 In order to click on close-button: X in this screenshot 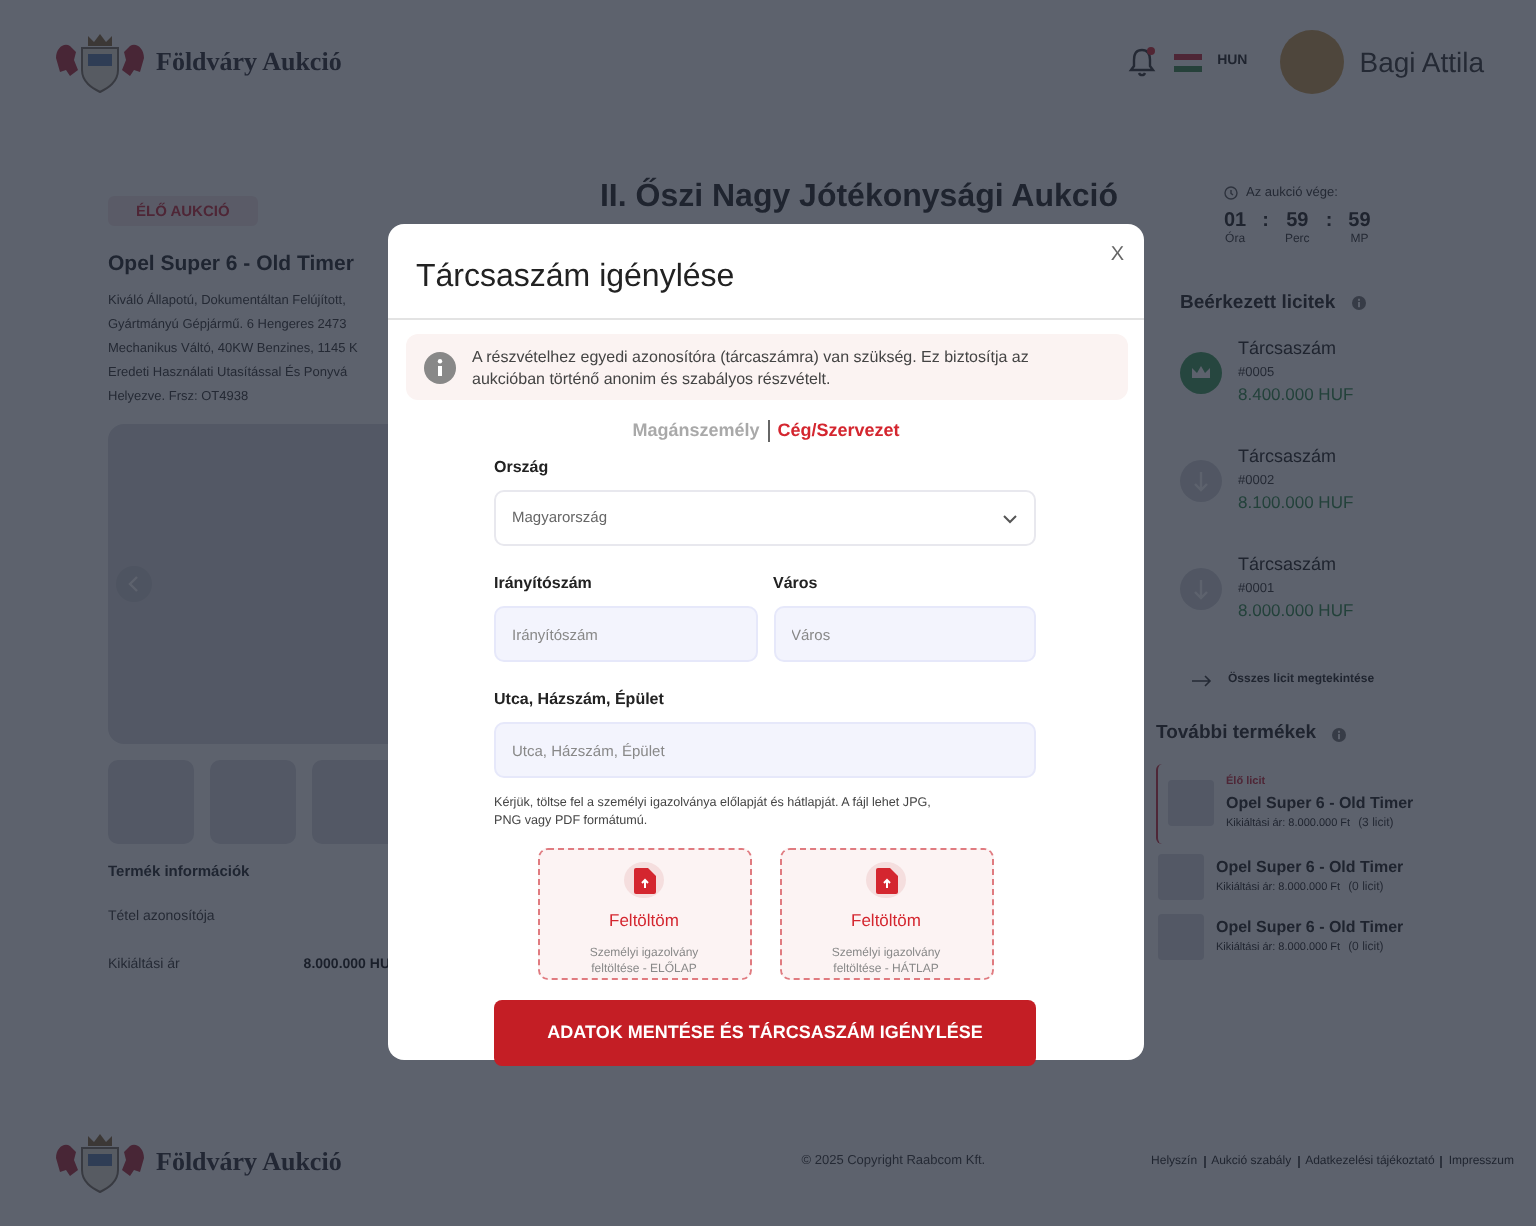, I will do `click(1117, 256)`.